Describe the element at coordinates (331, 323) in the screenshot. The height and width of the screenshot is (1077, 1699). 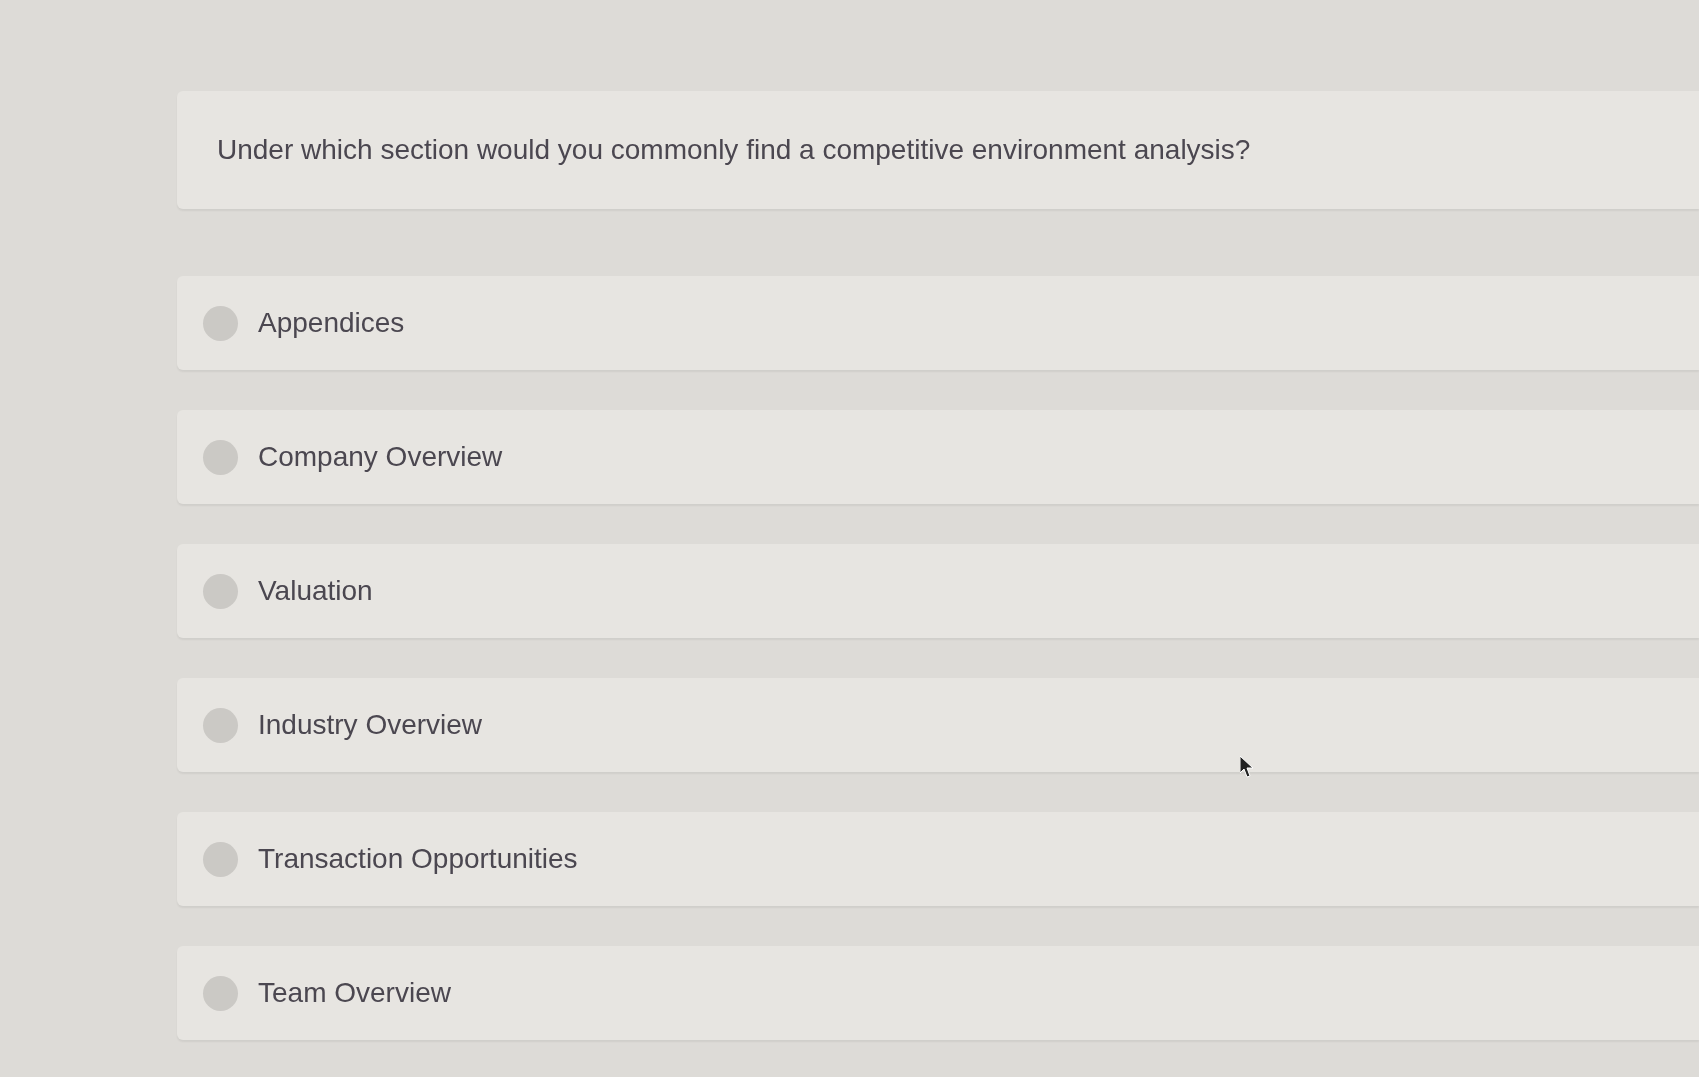
I see `option-label: Appendices` at that location.